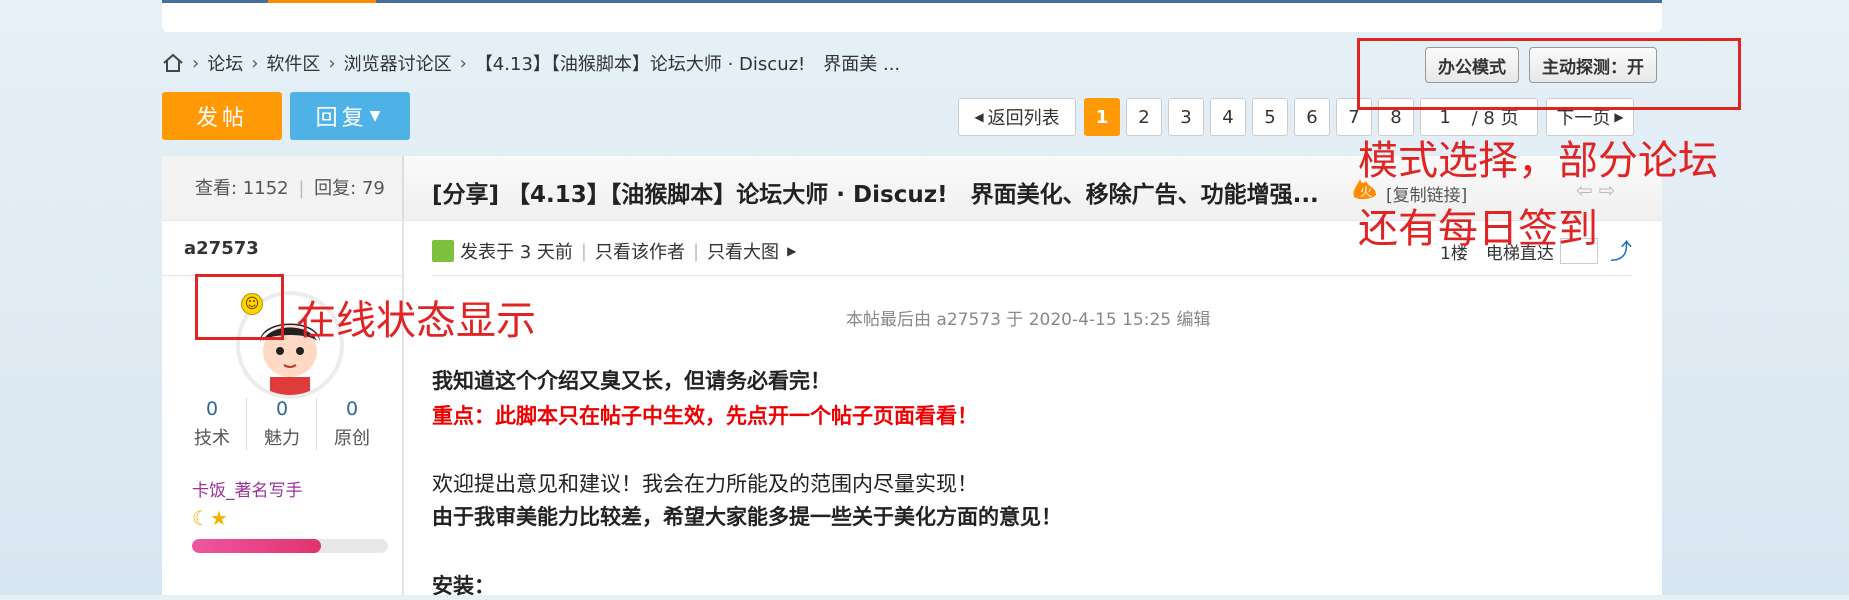 The width and height of the screenshot is (1849, 600). What do you see at coordinates (282, 438) in the screenshot?
I see `stat-charm-label: 魅力` at bounding box center [282, 438].